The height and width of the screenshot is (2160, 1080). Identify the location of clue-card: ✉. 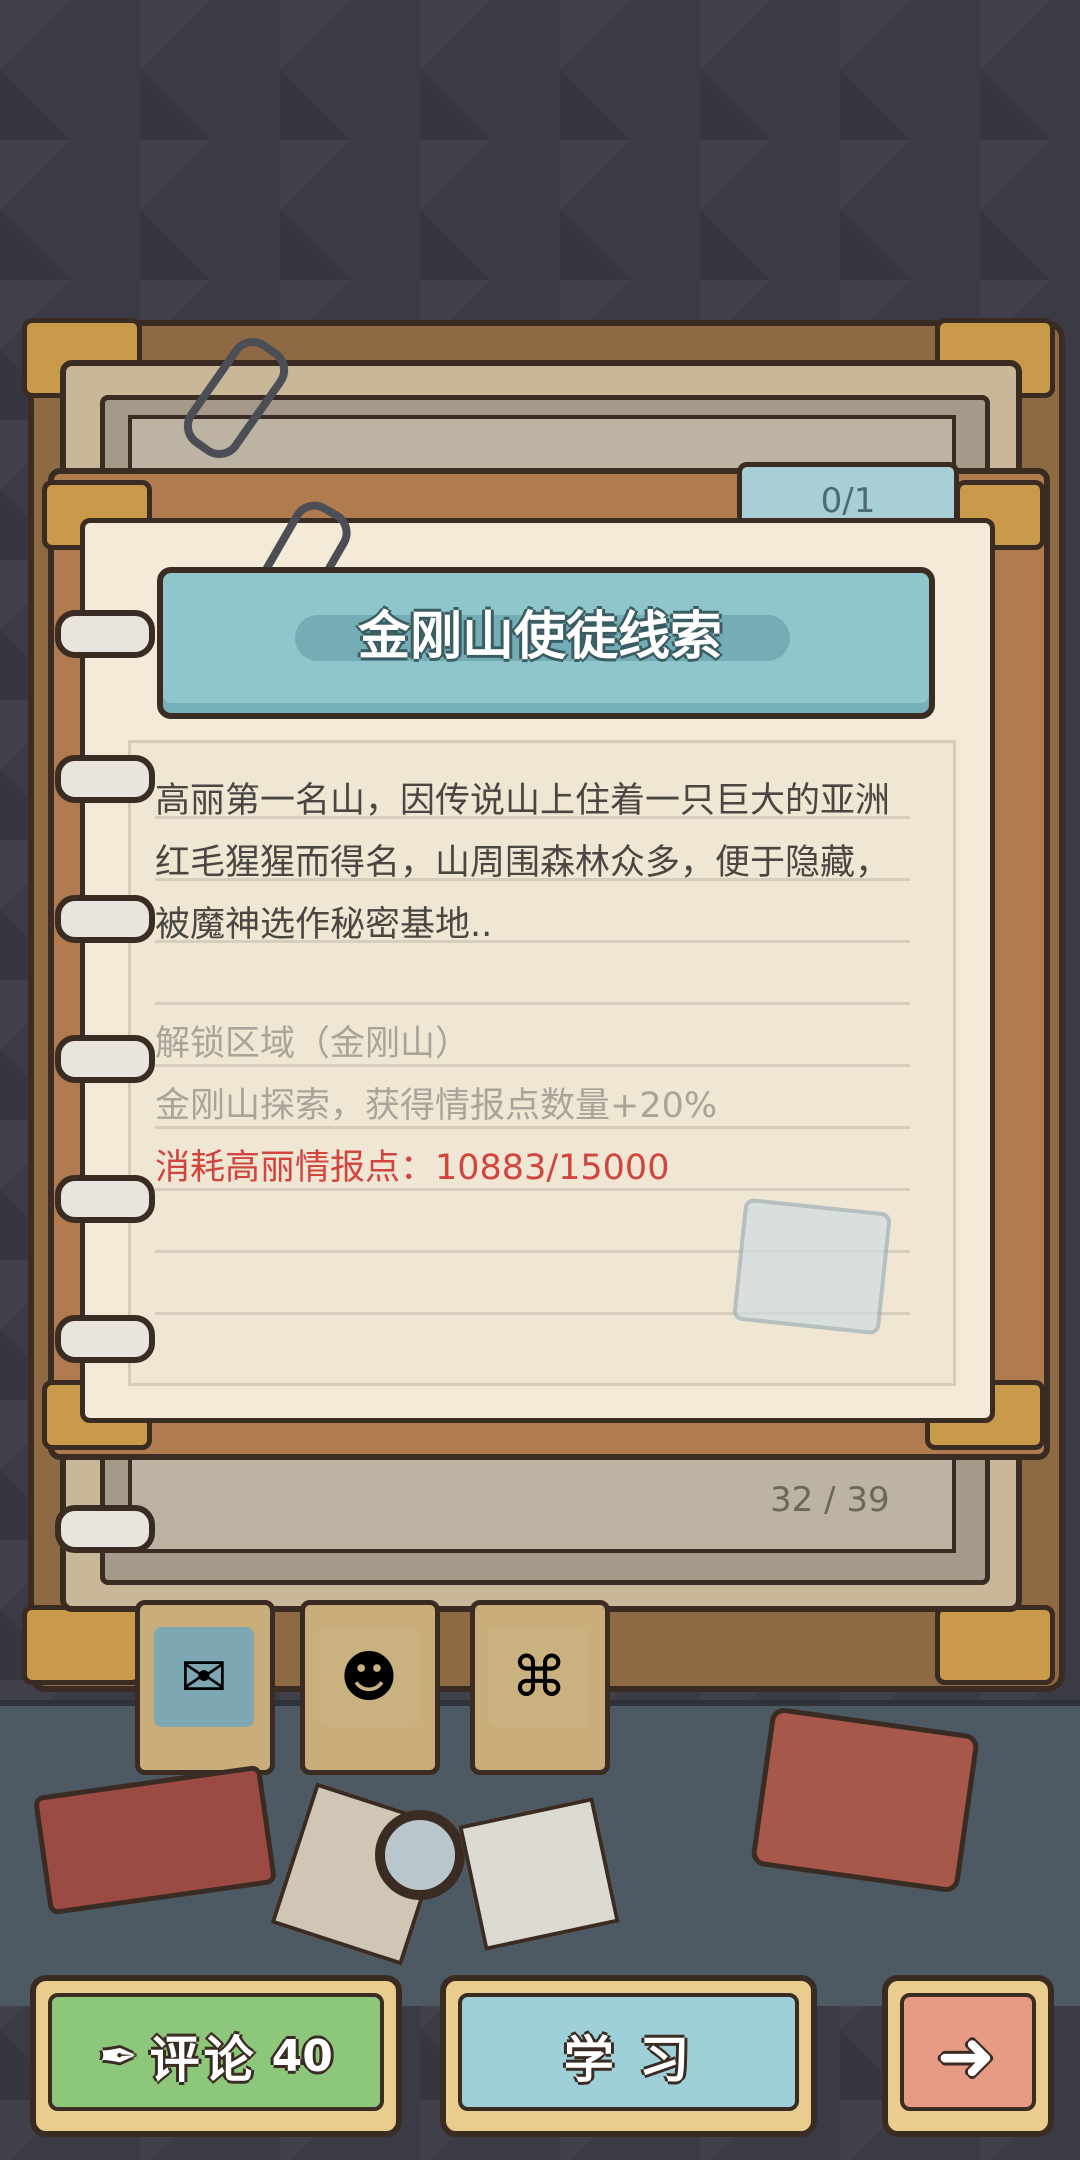
(205, 1687).